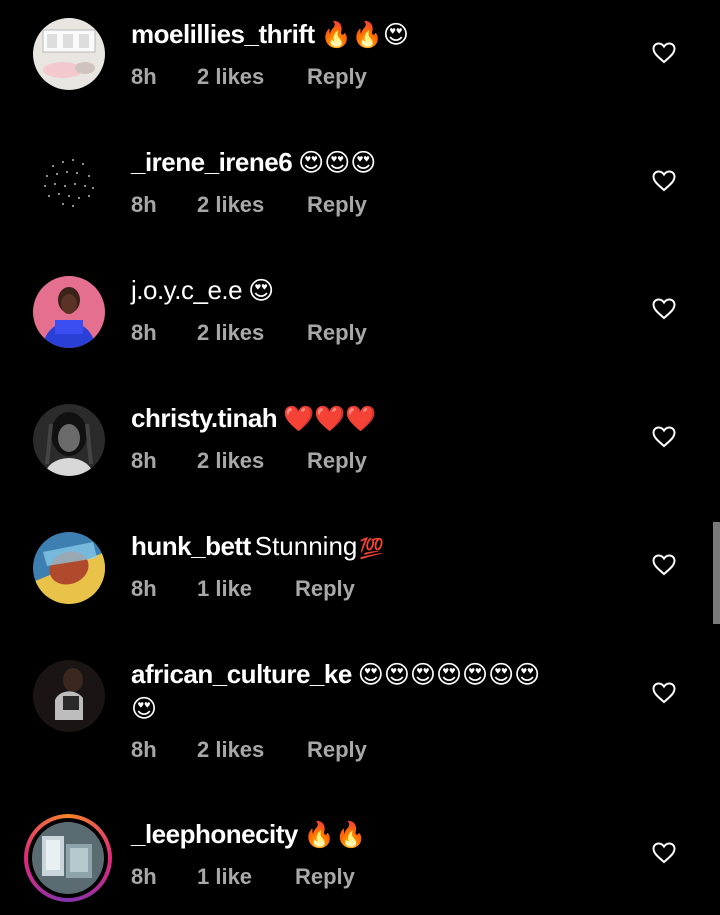 The image size is (720, 915). Describe the element at coordinates (364, 34) in the screenshot. I see `comment-emoji: 🔥🔥😍` at that location.